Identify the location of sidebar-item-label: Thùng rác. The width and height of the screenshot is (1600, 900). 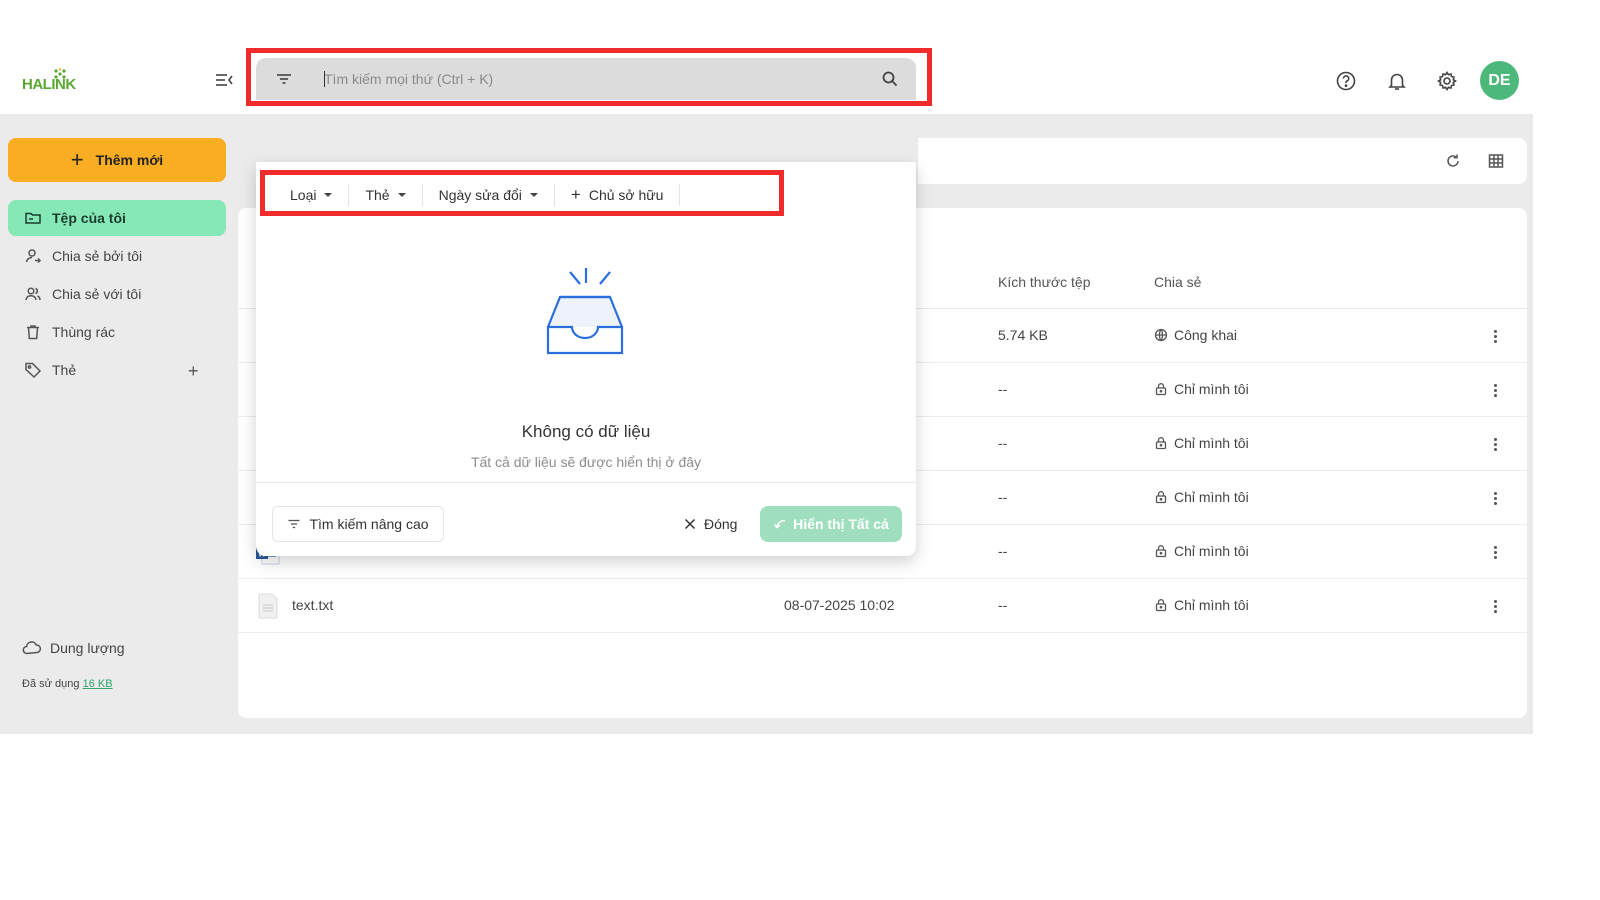
(84, 332).